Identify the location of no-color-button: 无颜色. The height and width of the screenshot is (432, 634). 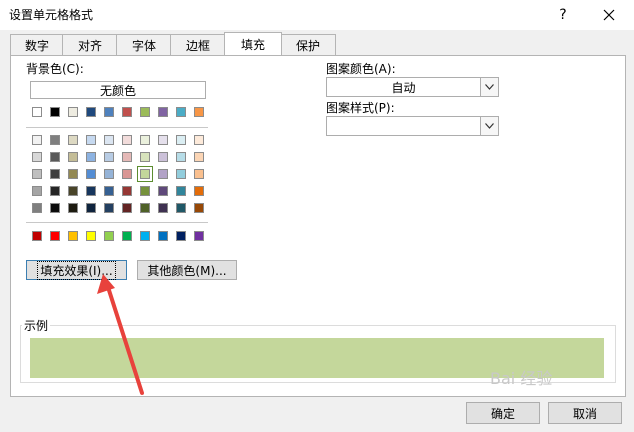
(118, 90).